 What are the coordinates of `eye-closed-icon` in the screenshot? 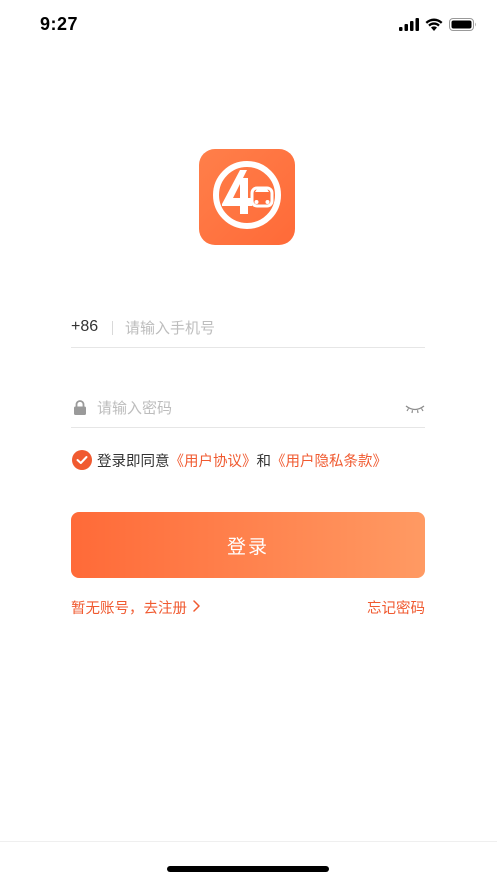 It's located at (415, 409).